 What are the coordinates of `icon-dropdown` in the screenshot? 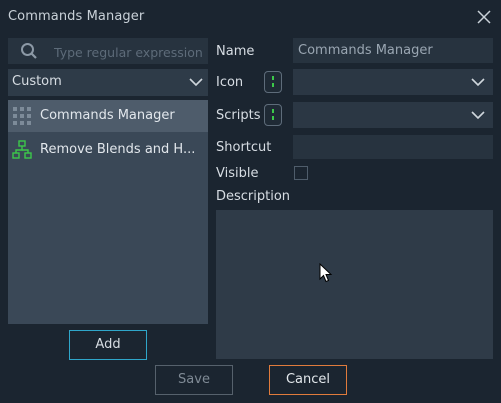 It's located at (393, 82).